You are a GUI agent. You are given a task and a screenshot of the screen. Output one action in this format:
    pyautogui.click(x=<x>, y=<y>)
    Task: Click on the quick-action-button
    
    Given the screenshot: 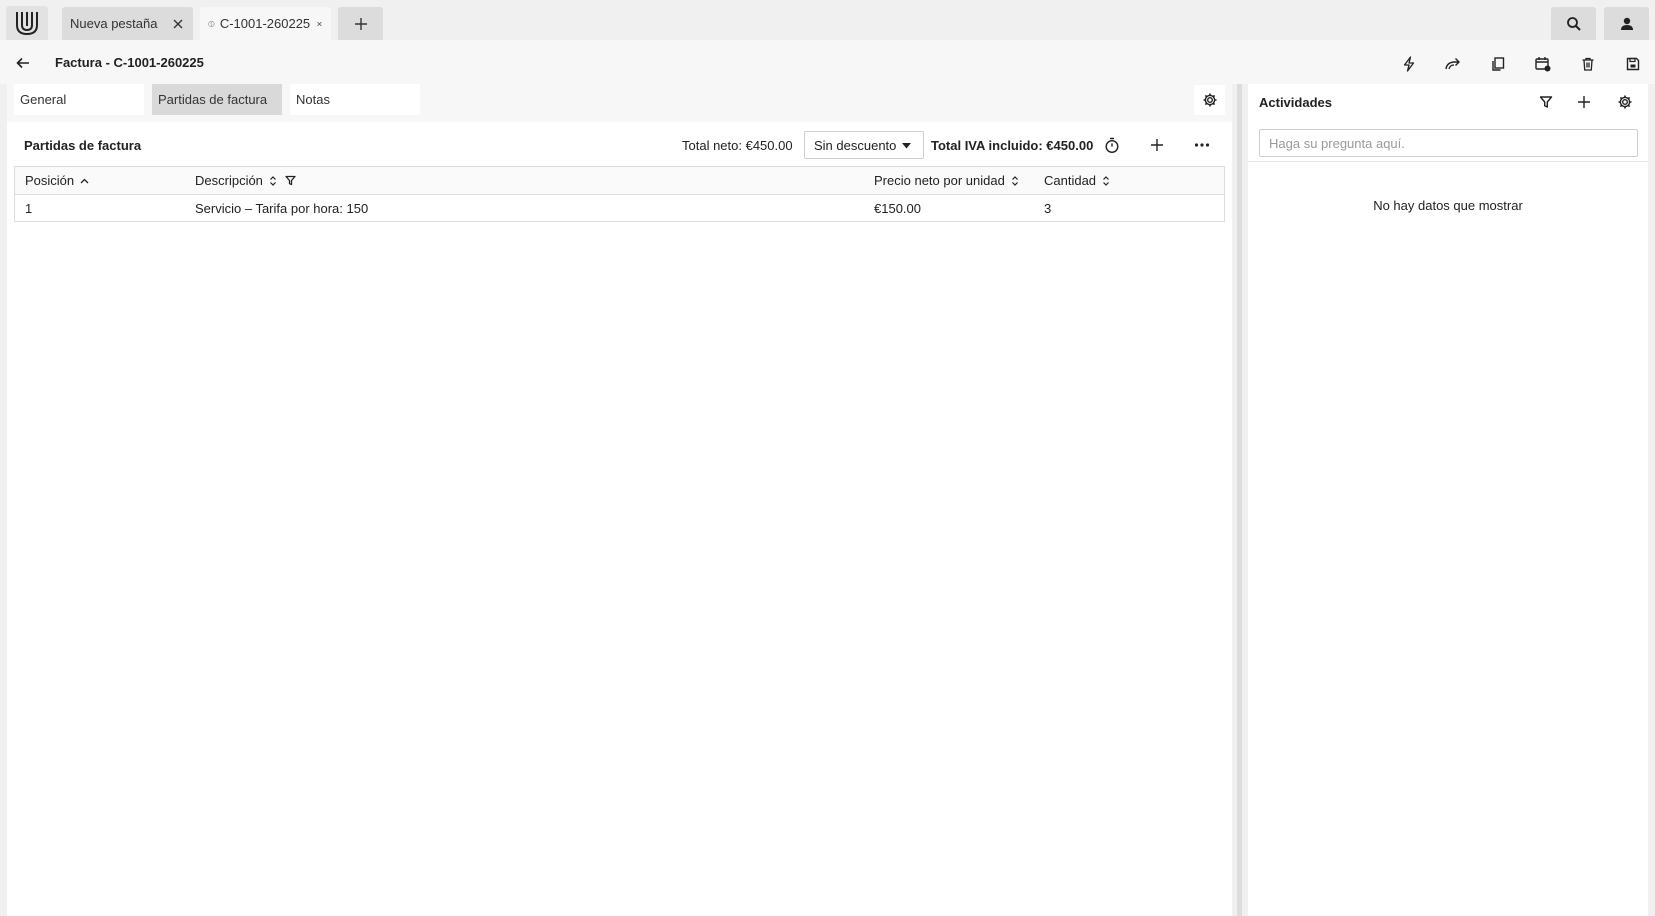 What is the action you would take?
    pyautogui.click(x=1409, y=64)
    